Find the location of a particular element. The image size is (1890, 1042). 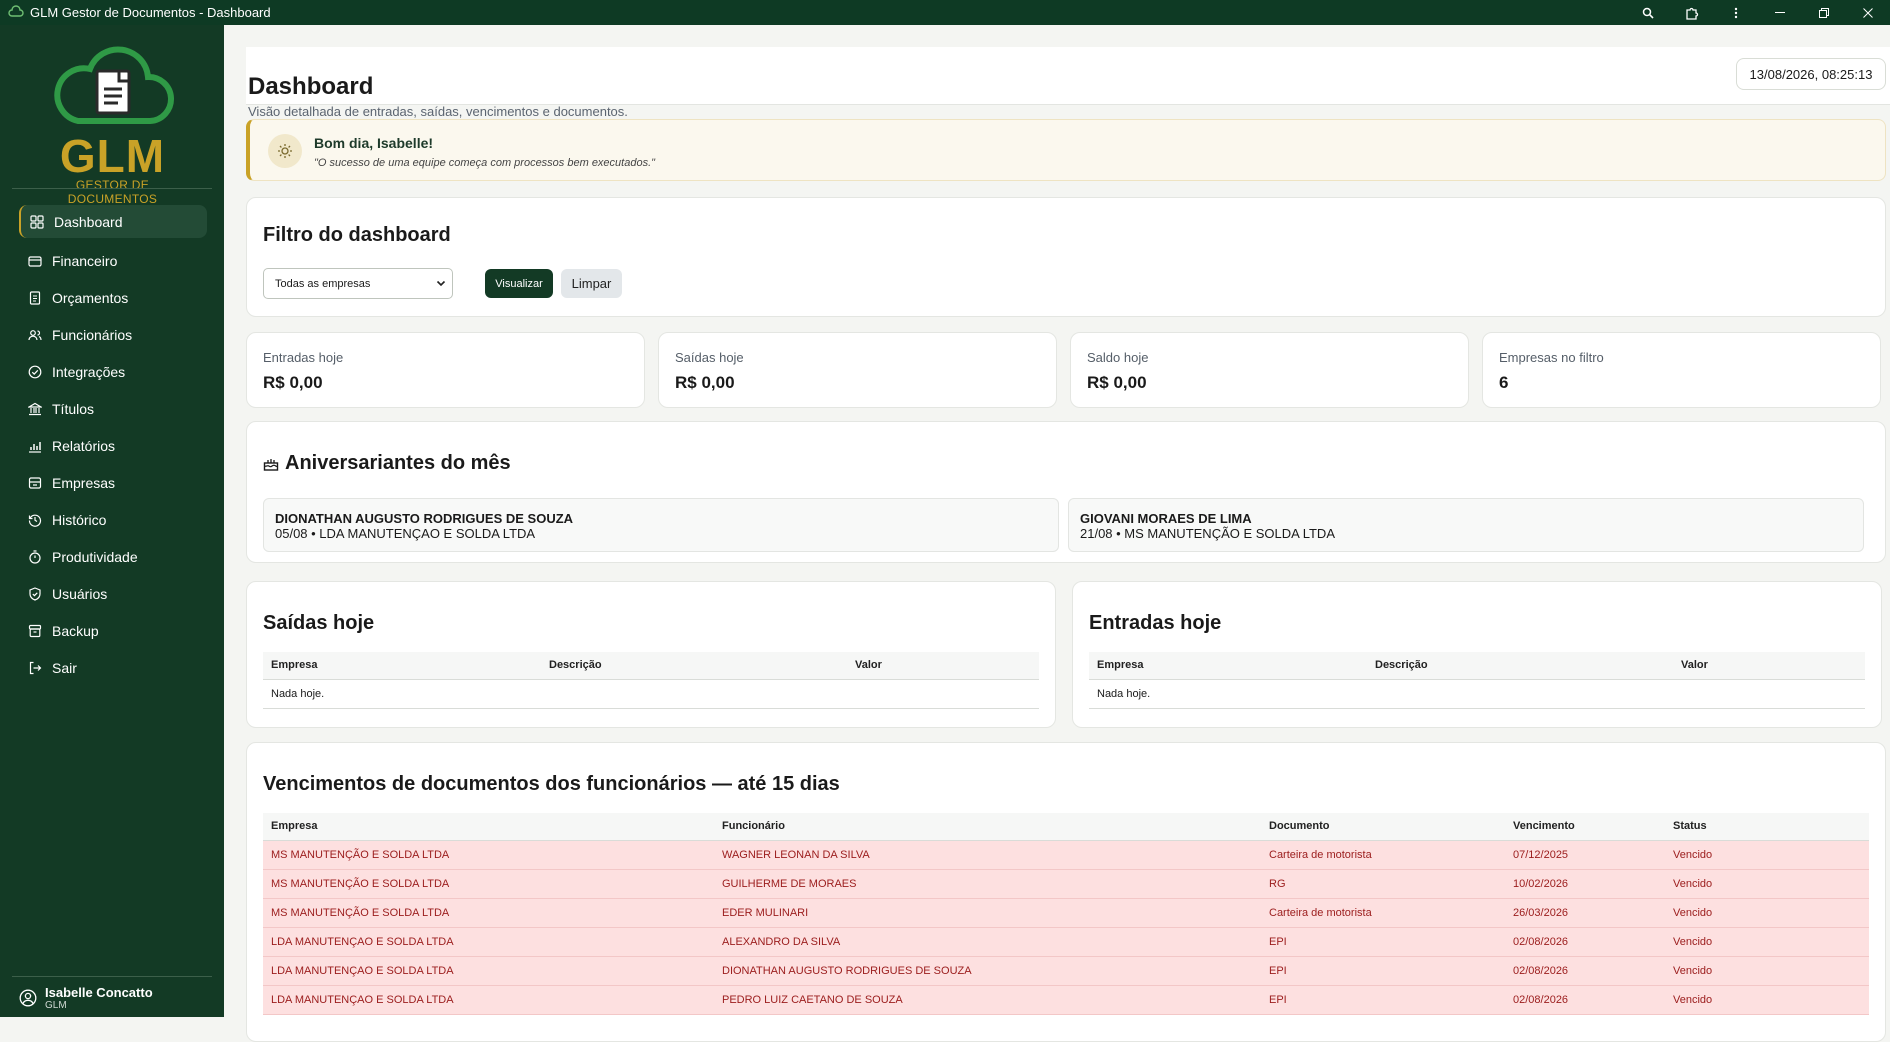

column-header: Valor is located at coordinates (868, 665).